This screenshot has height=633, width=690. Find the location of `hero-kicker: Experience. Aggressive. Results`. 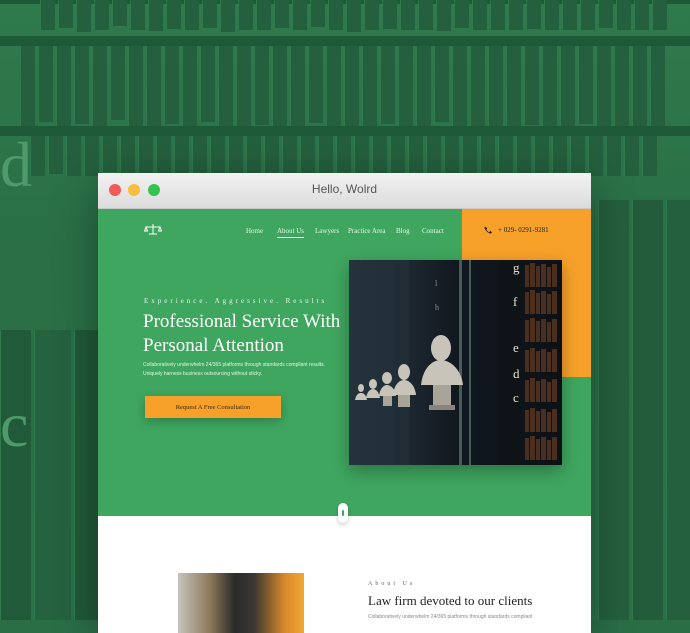

hero-kicker: Experience. Aggressive. Results is located at coordinates (236, 301).